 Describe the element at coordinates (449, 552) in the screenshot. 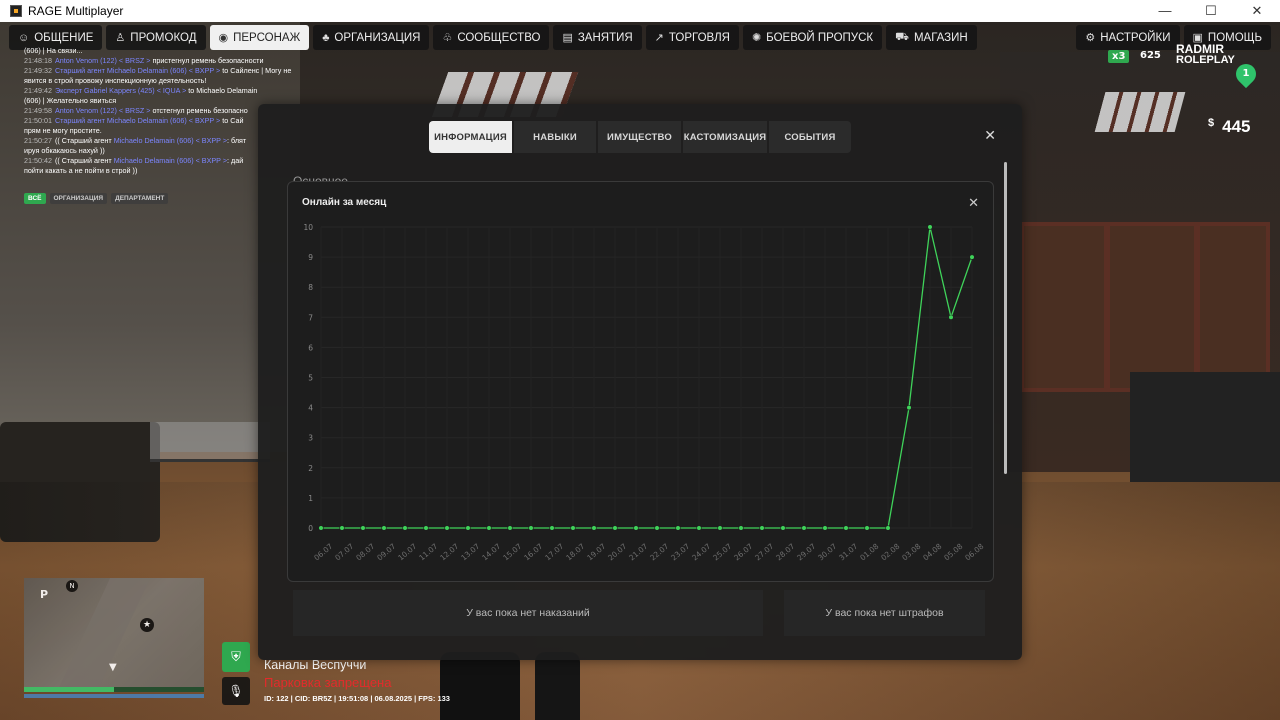

I see `x-tick-label: 12.07` at that location.